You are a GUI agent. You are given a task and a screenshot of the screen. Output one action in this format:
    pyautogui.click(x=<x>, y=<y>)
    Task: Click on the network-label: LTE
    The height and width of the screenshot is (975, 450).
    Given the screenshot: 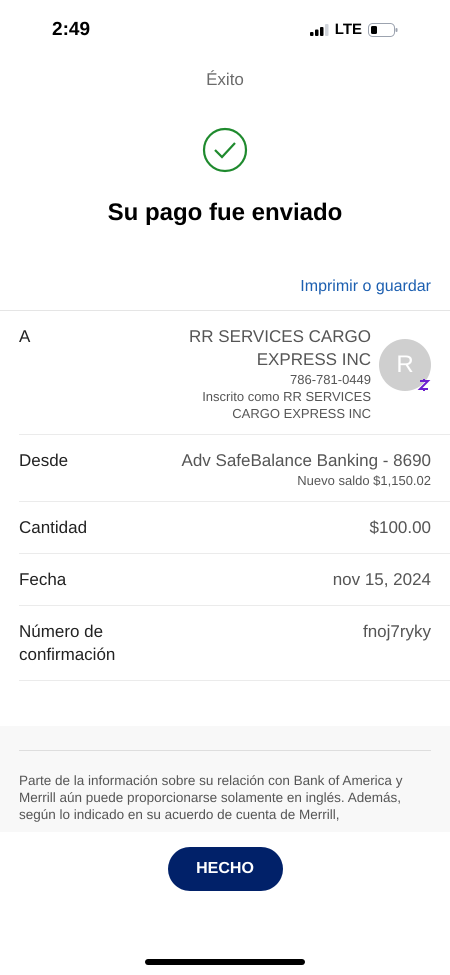 What is the action you would take?
    pyautogui.click(x=348, y=30)
    